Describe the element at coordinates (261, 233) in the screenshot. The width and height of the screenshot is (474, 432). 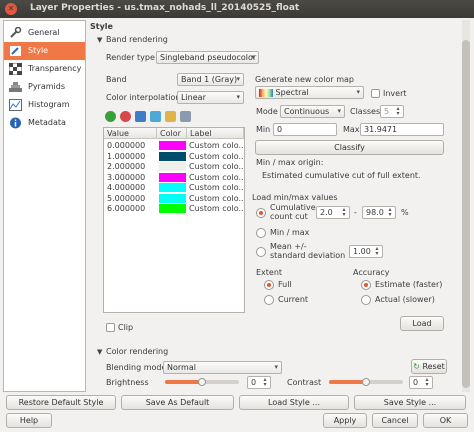
I see `minmax-radio` at that location.